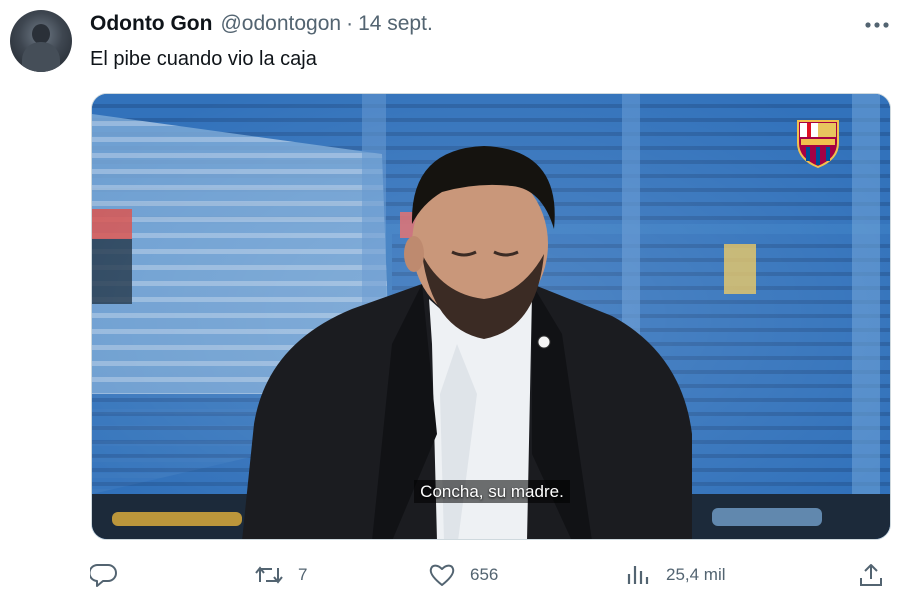  What do you see at coordinates (871, 575) in the screenshot?
I see `share-icon` at bounding box center [871, 575].